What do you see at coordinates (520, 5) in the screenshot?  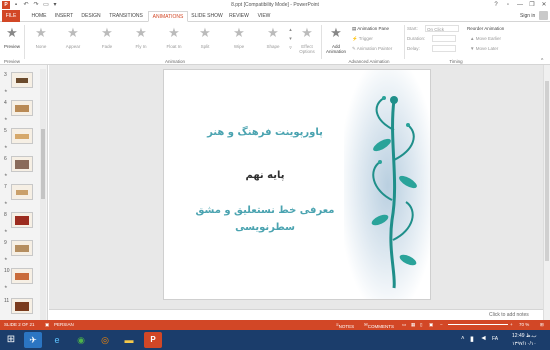 I see `minimize-button: —` at bounding box center [520, 5].